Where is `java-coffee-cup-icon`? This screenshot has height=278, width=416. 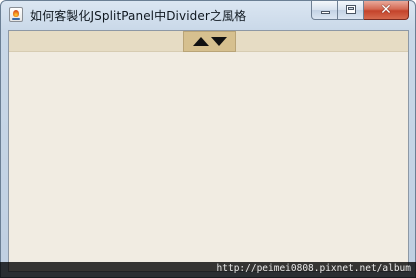
java-coffee-cup-icon is located at coordinates (16, 14).